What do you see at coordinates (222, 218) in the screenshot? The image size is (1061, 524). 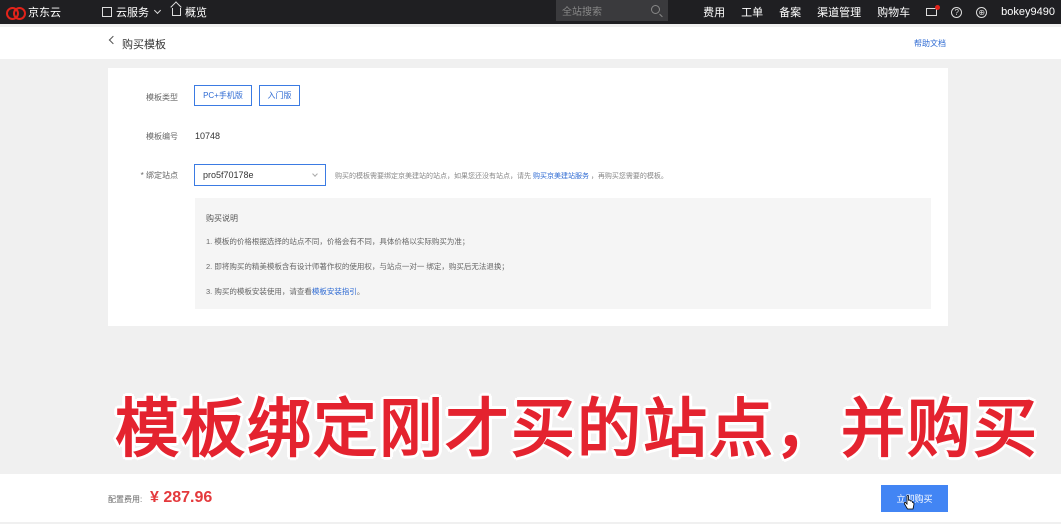 I see `notice-title: 购买说明` at bounding box center [222, 218].